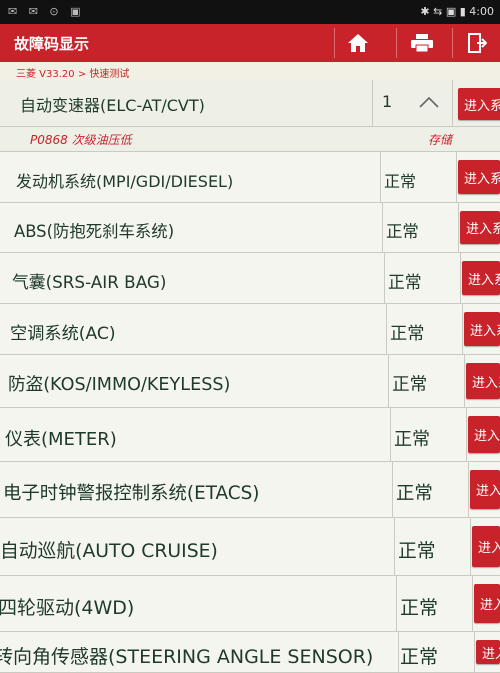 The image size is (500, 673). I want to click on dtc-code: P0868 次级油压低, so click(81, 140).